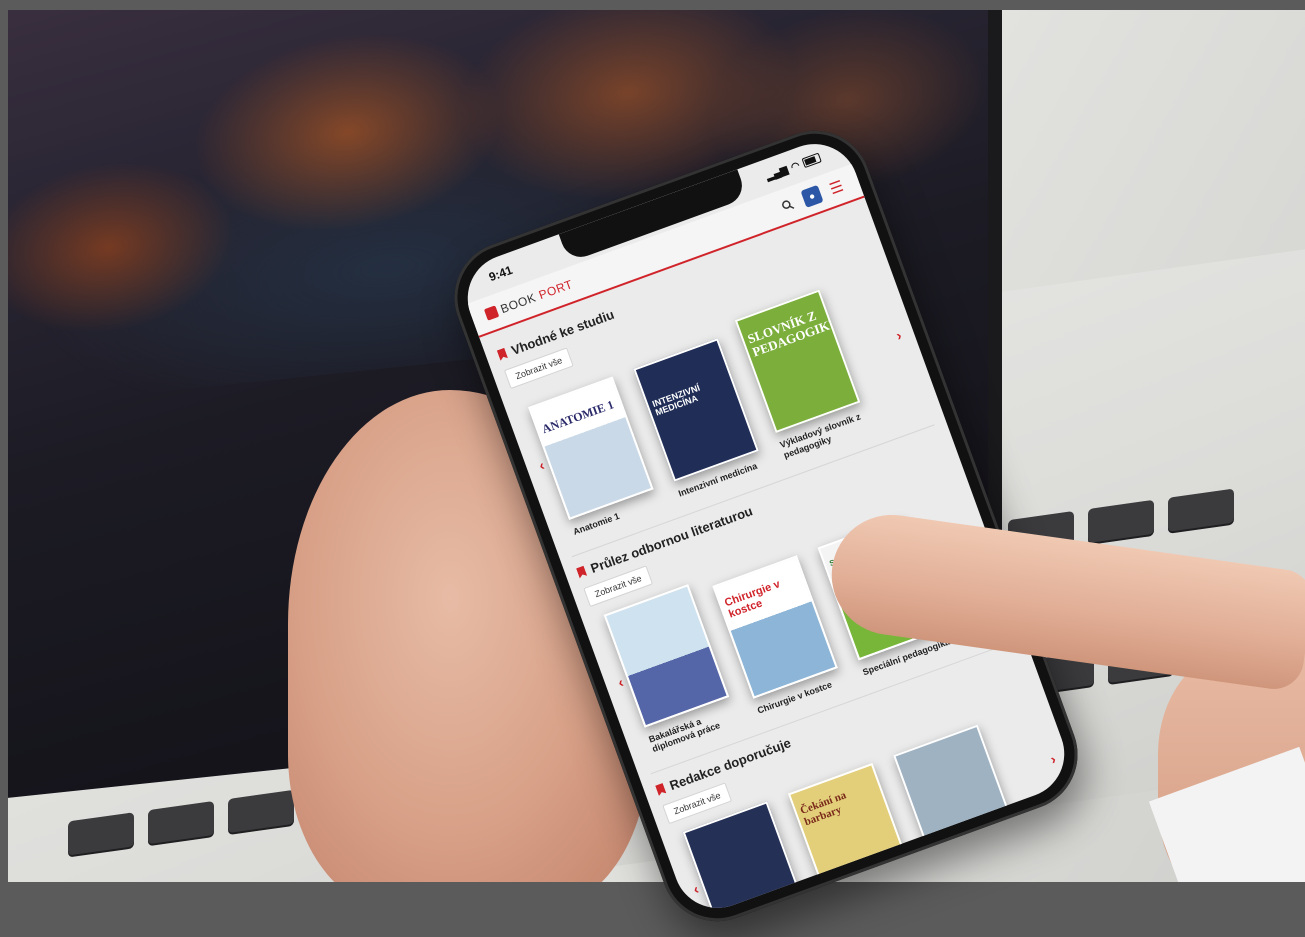 The image size is (1305, 937). Describe the element at coordinates (752, 599) in the screenshot. I see `cover-text: Chirurgie v kostce` at that location.